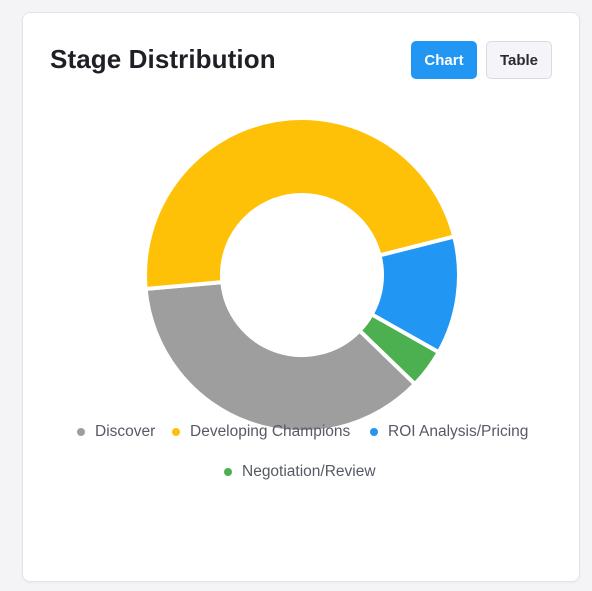  I want to click on legend-label-discover: Discover, so click(125, 431).